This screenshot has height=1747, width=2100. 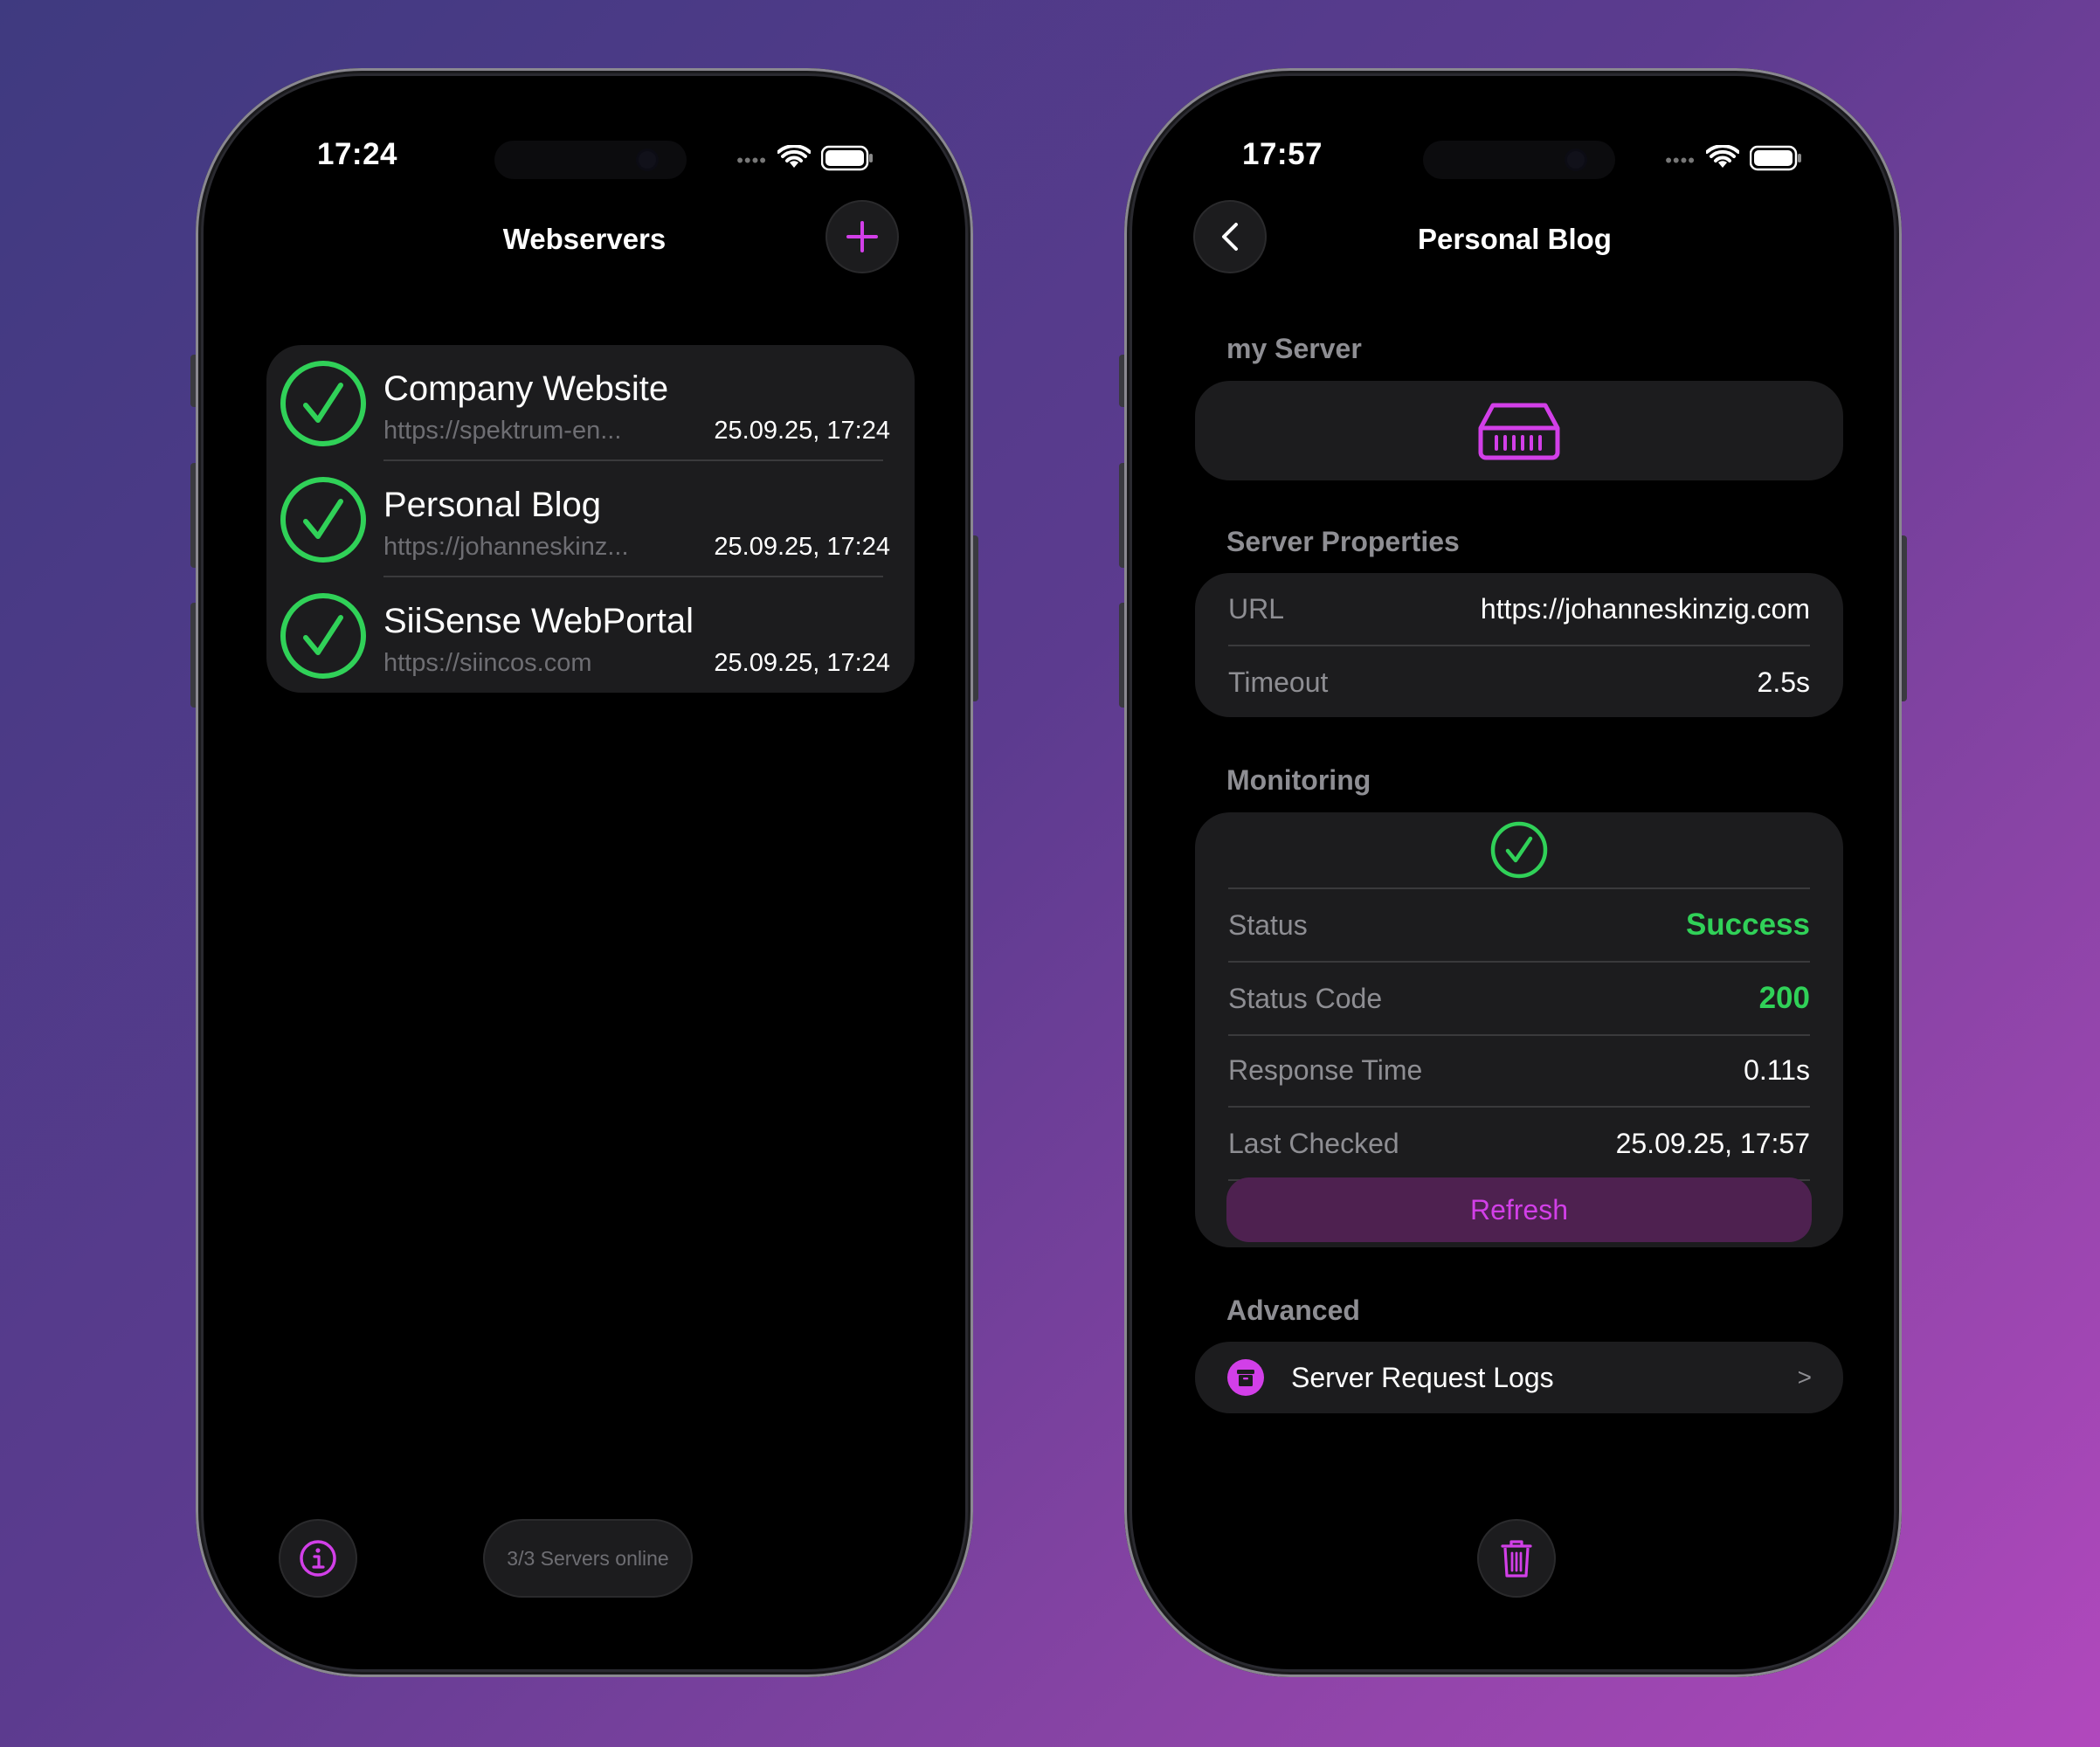 I want to click on status-value: Success, so click(x=1748, y=925).